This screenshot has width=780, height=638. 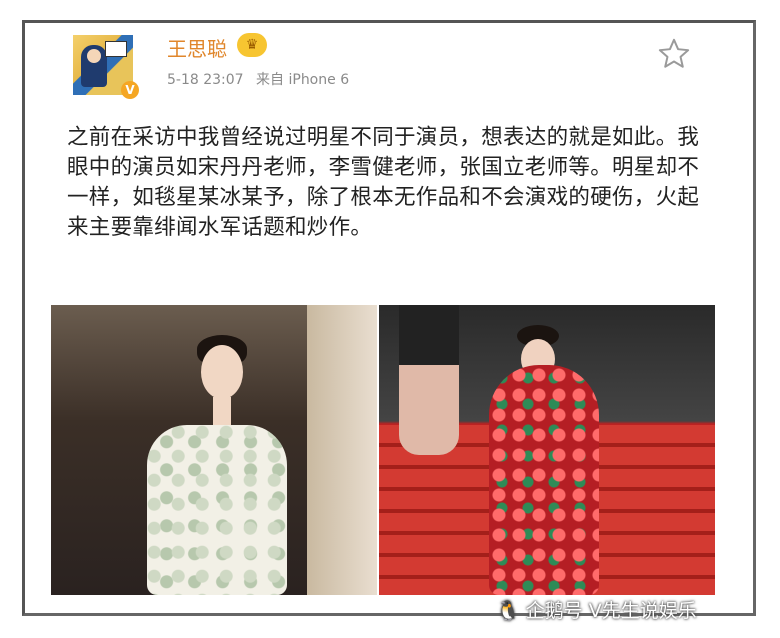 What do you see at coordinates (94, 56) in the screenshot?
I see `avatar-face` at bounding box center [94, 56].